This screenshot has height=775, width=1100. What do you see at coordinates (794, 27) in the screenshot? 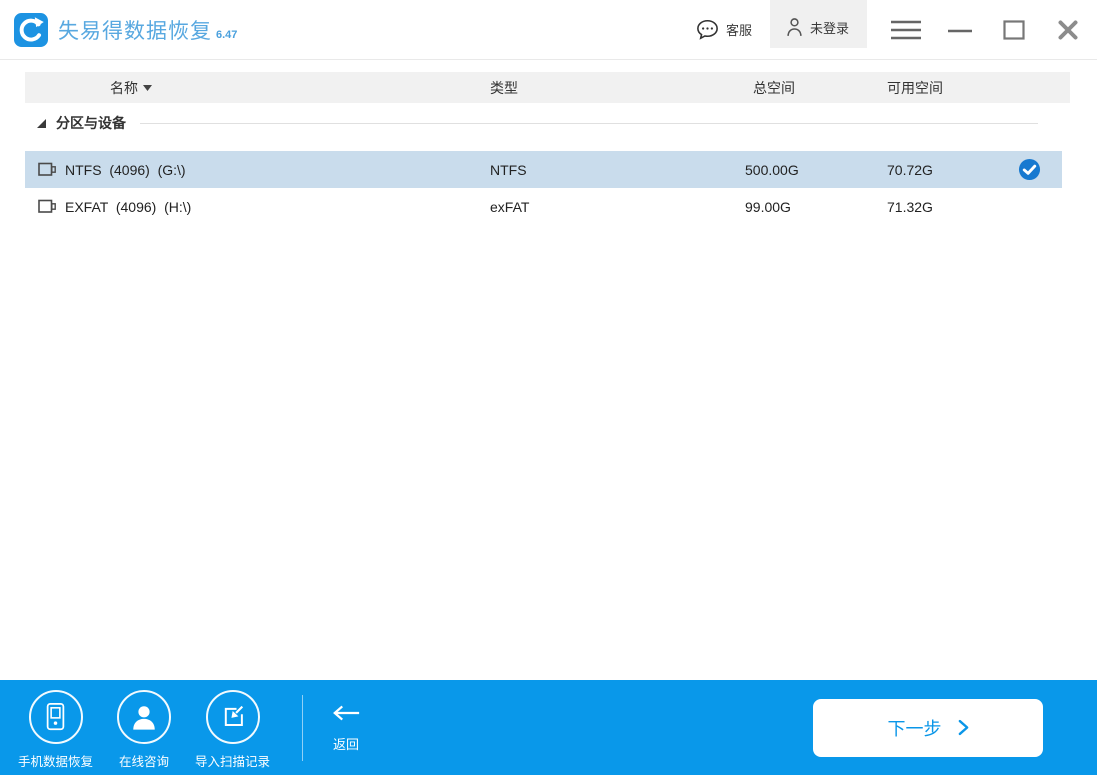
I see `user-icon` at bounding box center [794, 27].